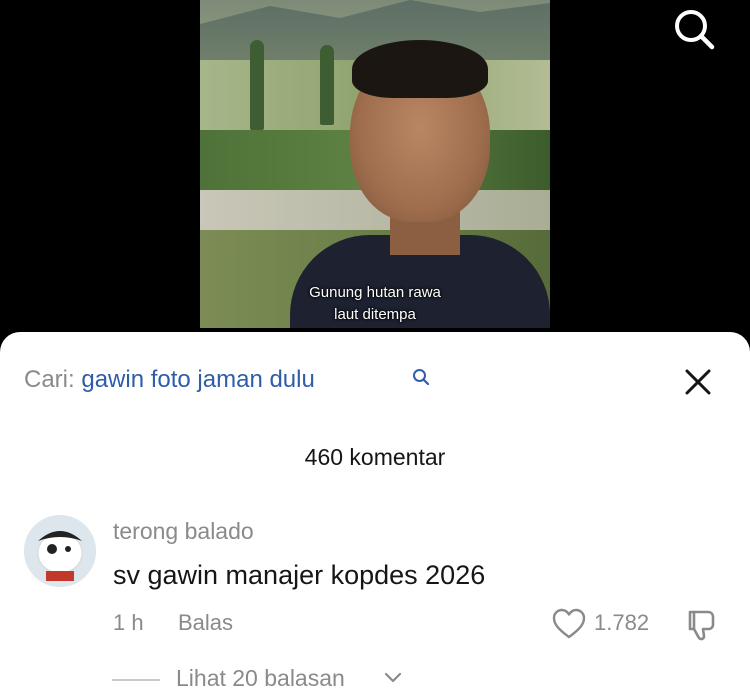 This screenshot has width=750, height=694. What do you see at coordinates (49, 379) in the screenshot?
I see `search-prefix: Cari:` at bounding box center [49, 379].